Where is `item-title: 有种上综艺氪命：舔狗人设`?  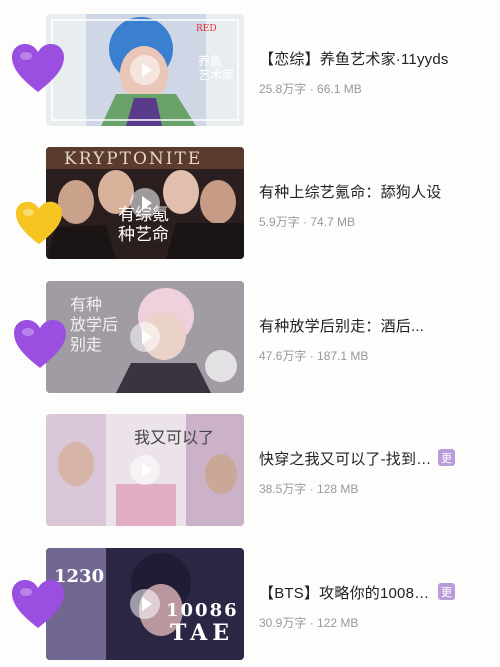 item-title: 有种上综艺氪命：舔狗人设 is located at coordinates (364, 191).